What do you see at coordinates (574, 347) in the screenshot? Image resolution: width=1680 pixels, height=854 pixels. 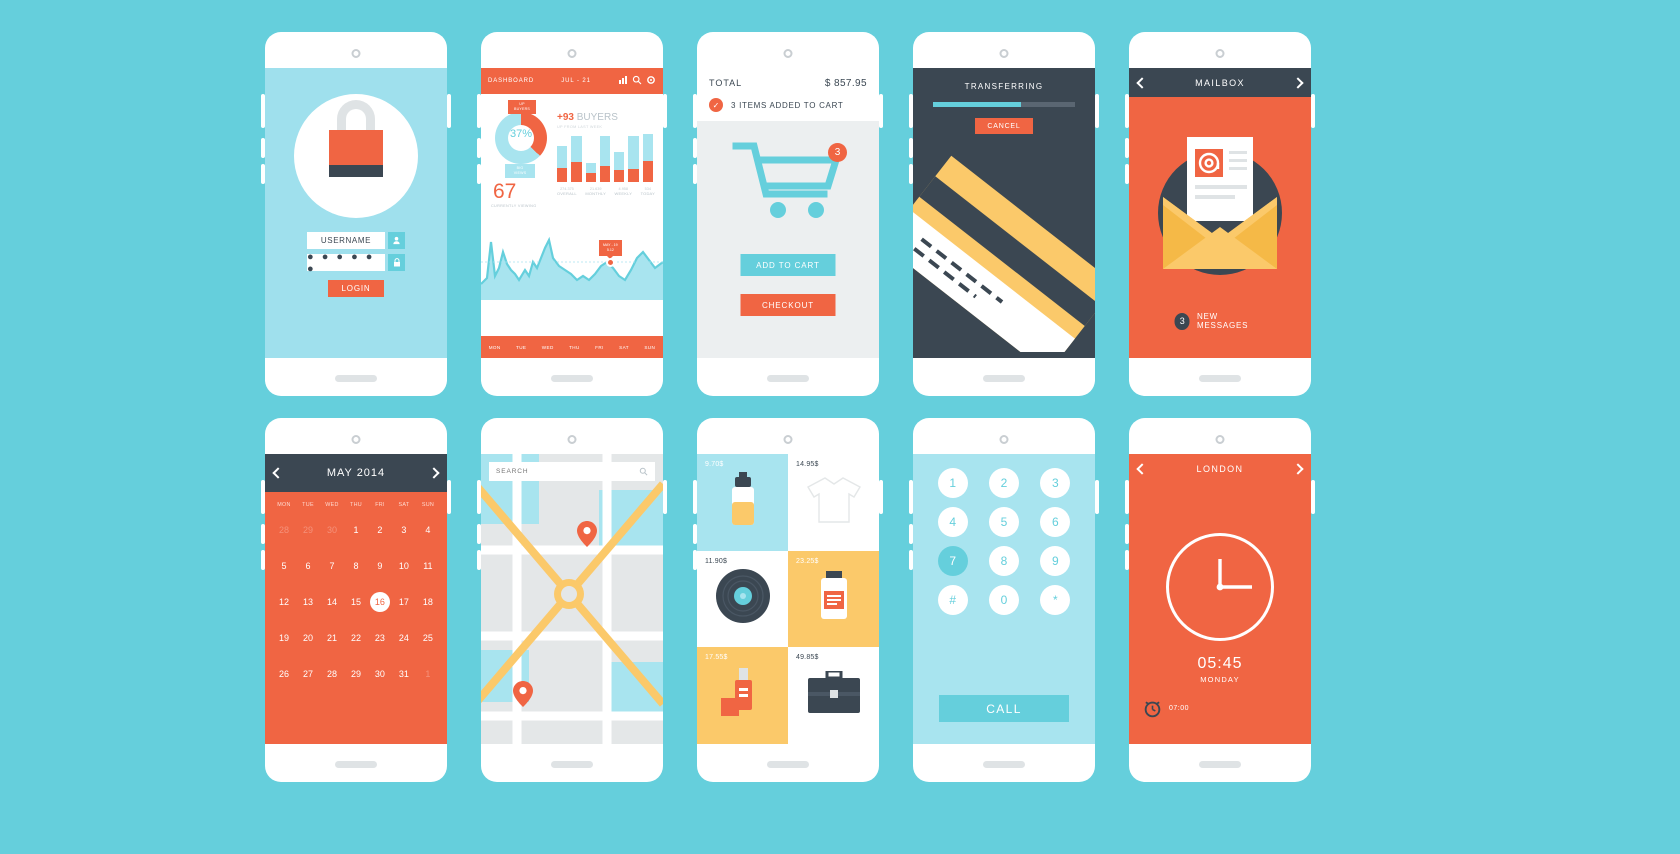 I see `day-label: THU` at bounding box center [574, 347].